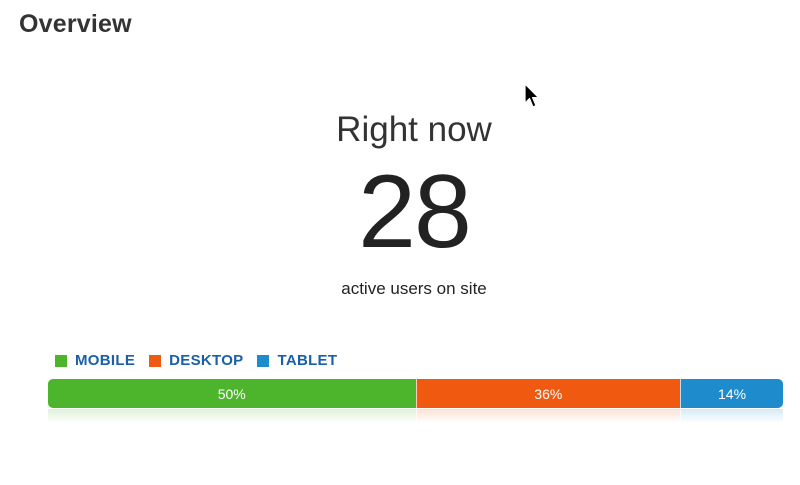 The image size is (800, 485). What do you see at coordinates (263, 360) in the screenshot?
I see `legend-swatch-tablet` at bounding box center [263, 360].